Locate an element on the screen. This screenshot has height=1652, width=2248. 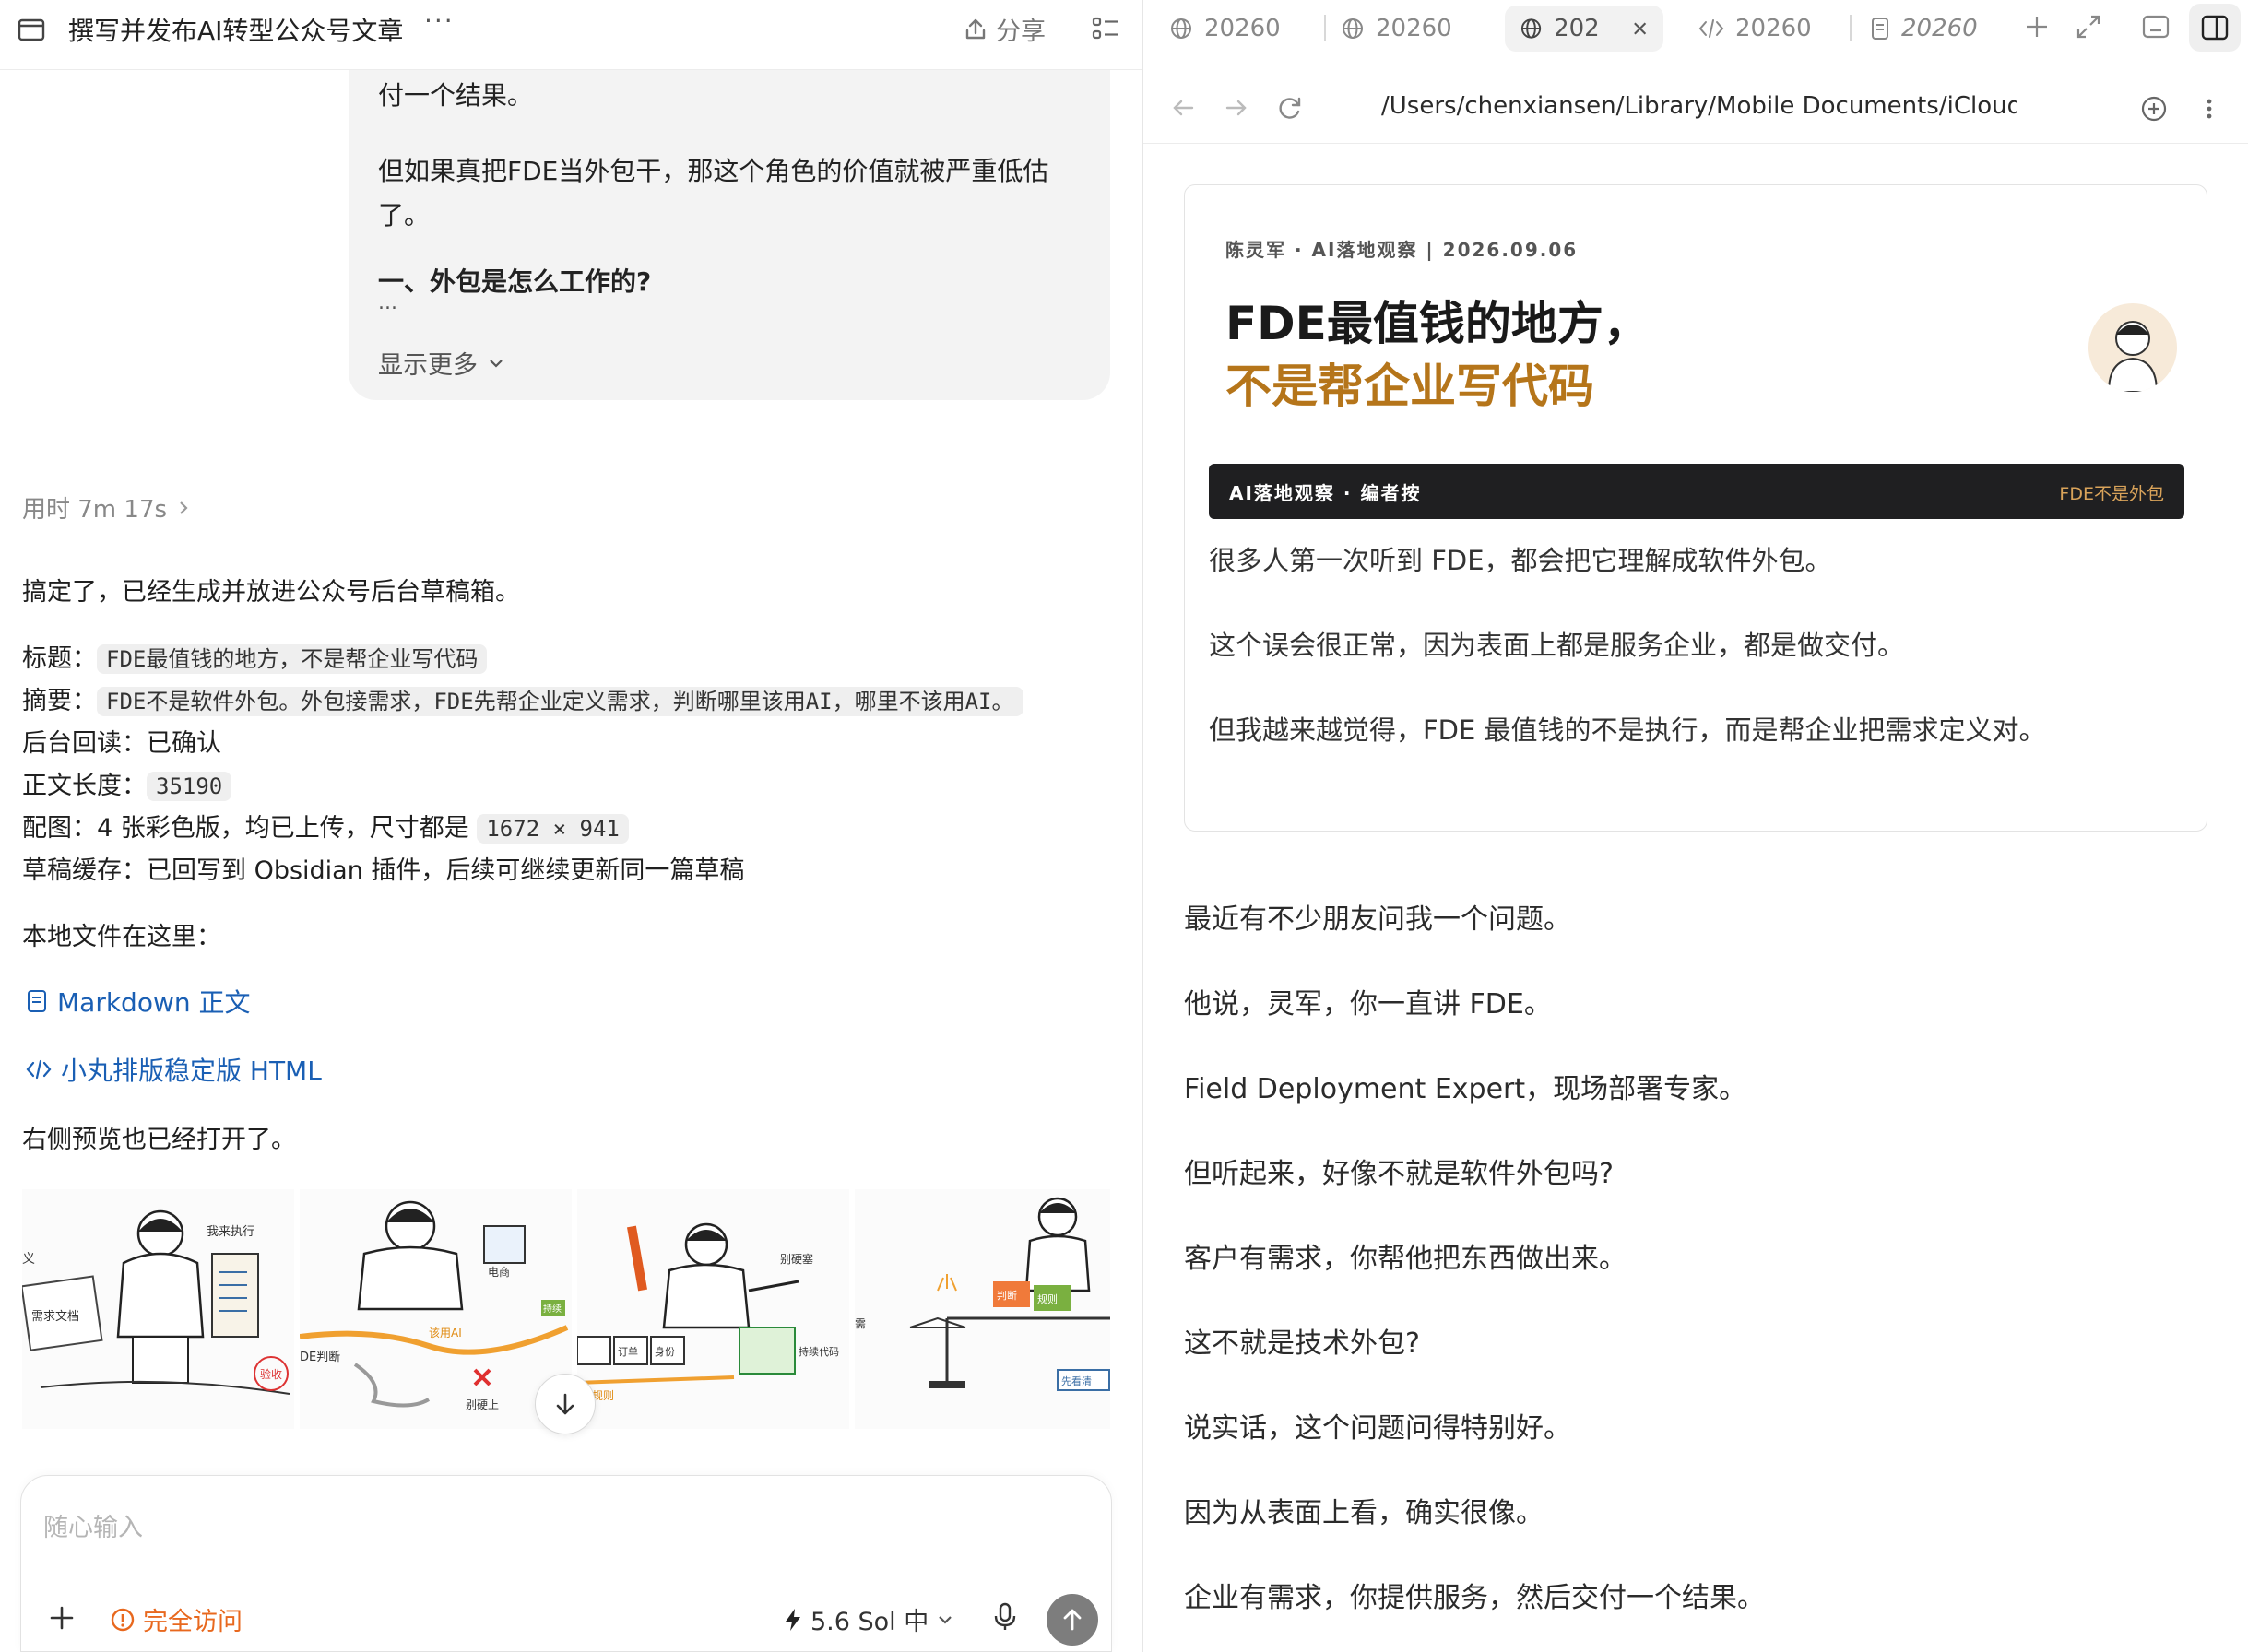
image-text: 义 is located at coordinates (28, 1259).